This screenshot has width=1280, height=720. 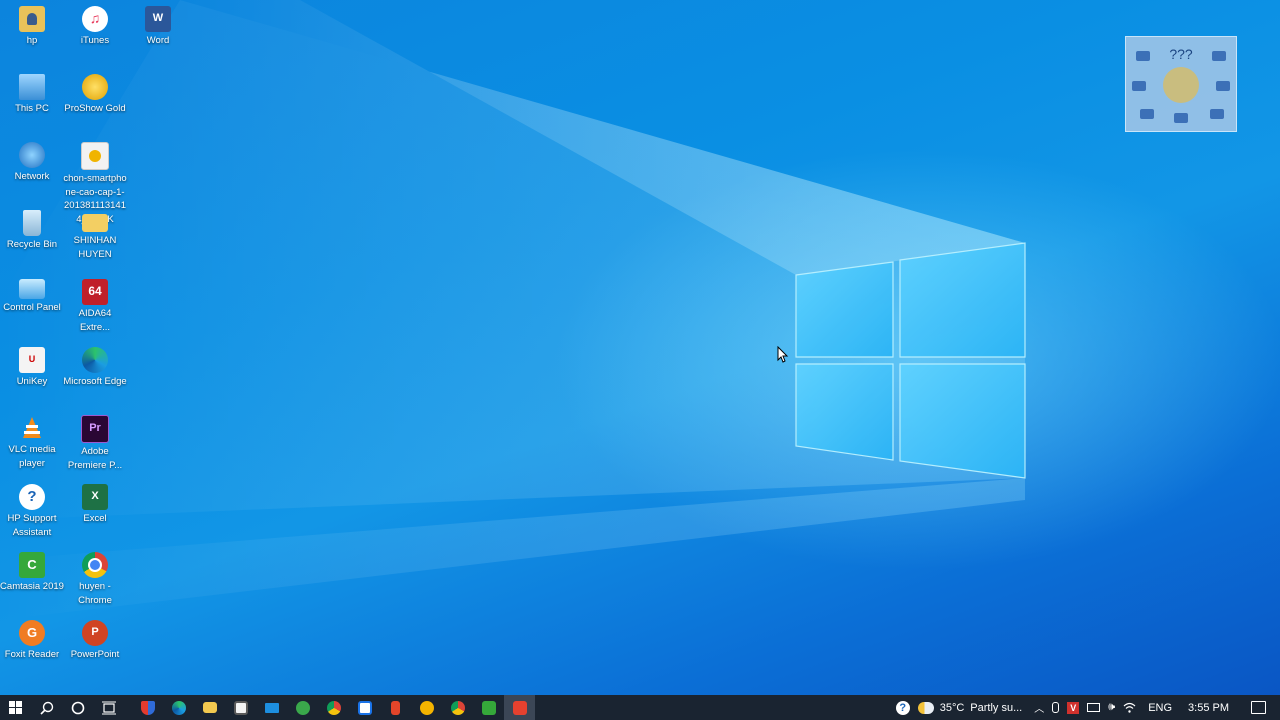 I want to click on icon-label: Network, so click(x=32, y=176).